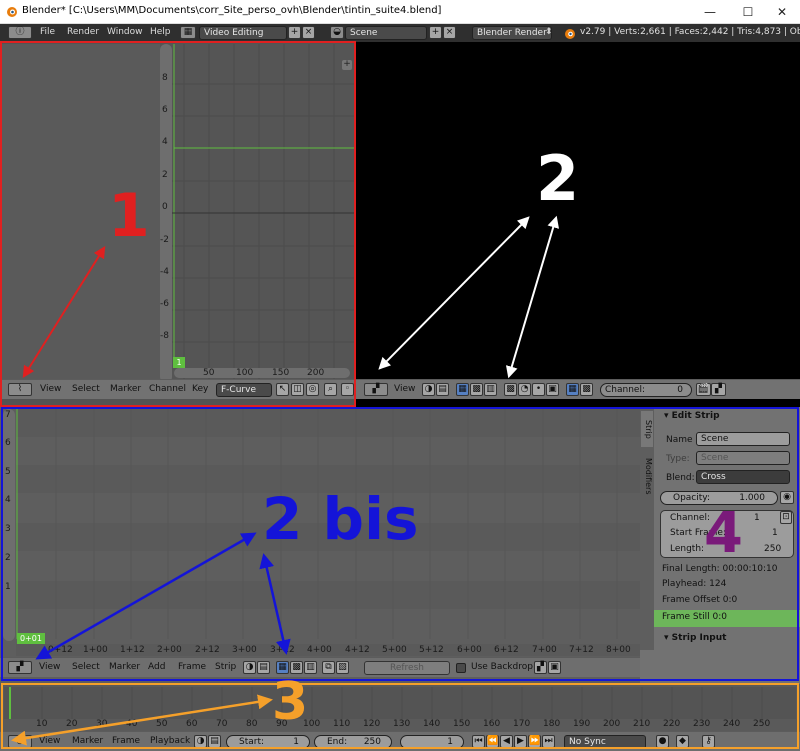  Describe the element at coordinates (263, 667) in the screenshot. I see `seq-lock-icon: ▤` at that location.